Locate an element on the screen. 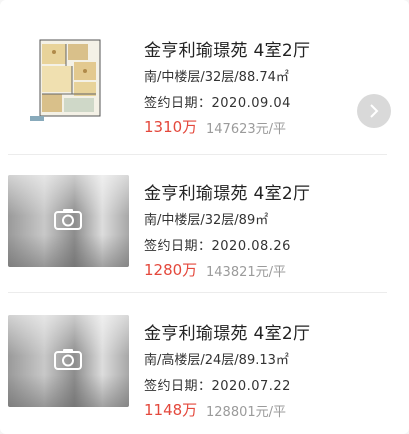 The width and height of the screenshot is (409, 434). listing-total-price: 1148万 is located at coordinates (171, 410).